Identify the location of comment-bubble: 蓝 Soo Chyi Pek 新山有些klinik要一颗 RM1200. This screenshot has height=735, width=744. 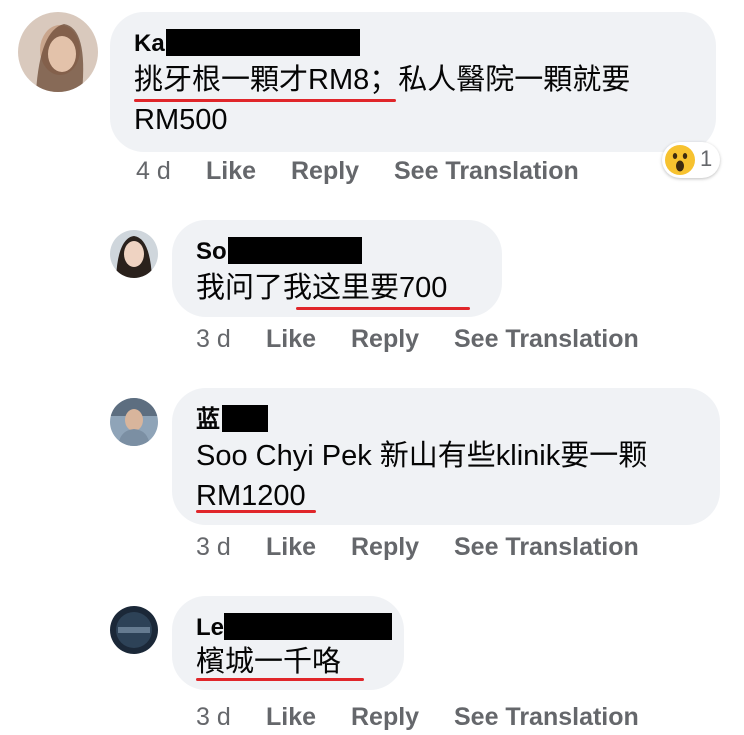
(446, 456).